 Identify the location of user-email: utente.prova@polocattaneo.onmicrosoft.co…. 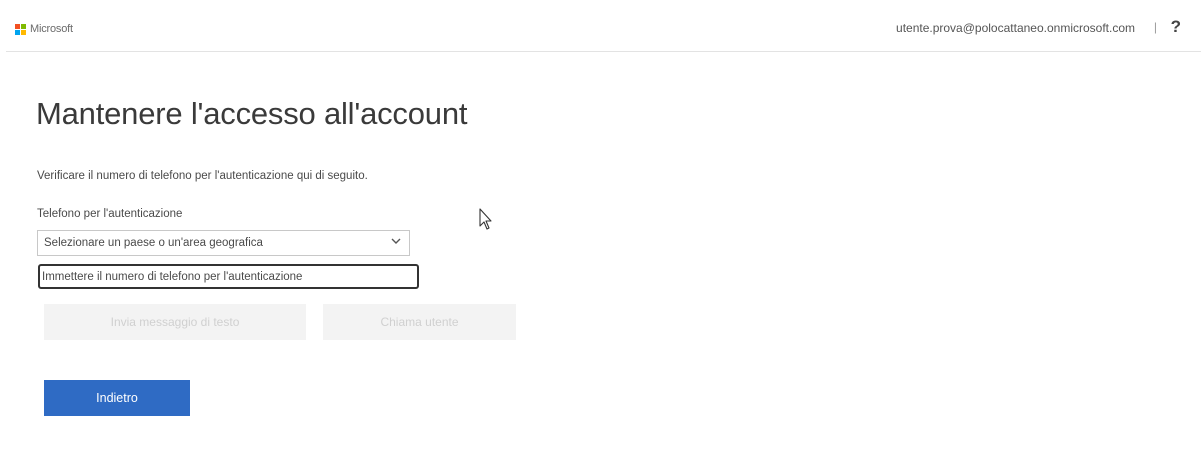
(1015, 28).